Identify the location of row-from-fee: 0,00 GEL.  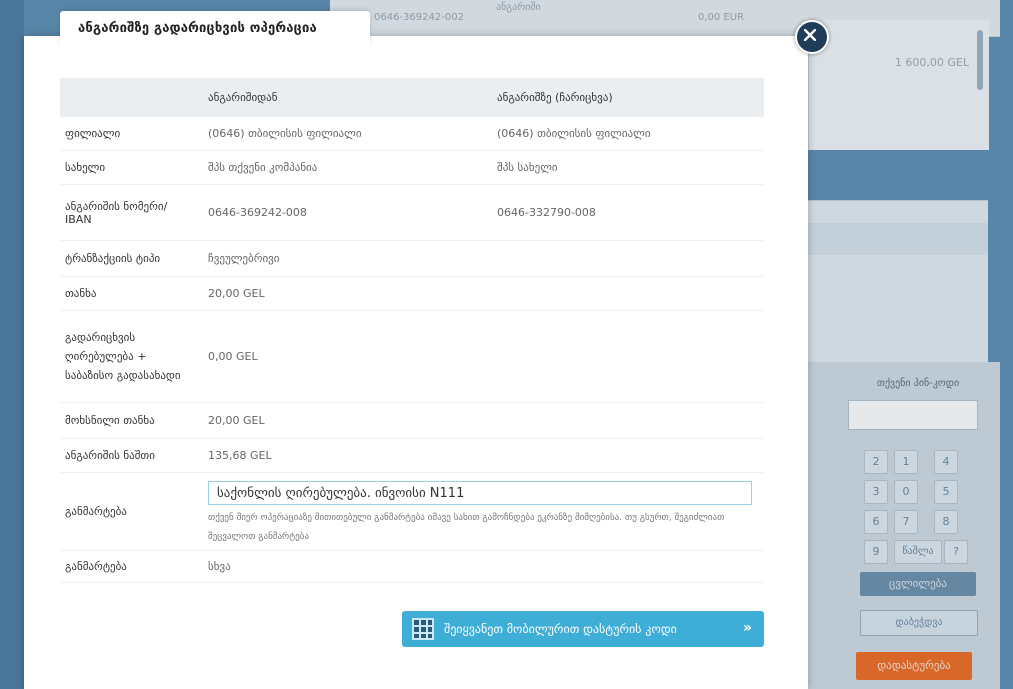
(347, 356).